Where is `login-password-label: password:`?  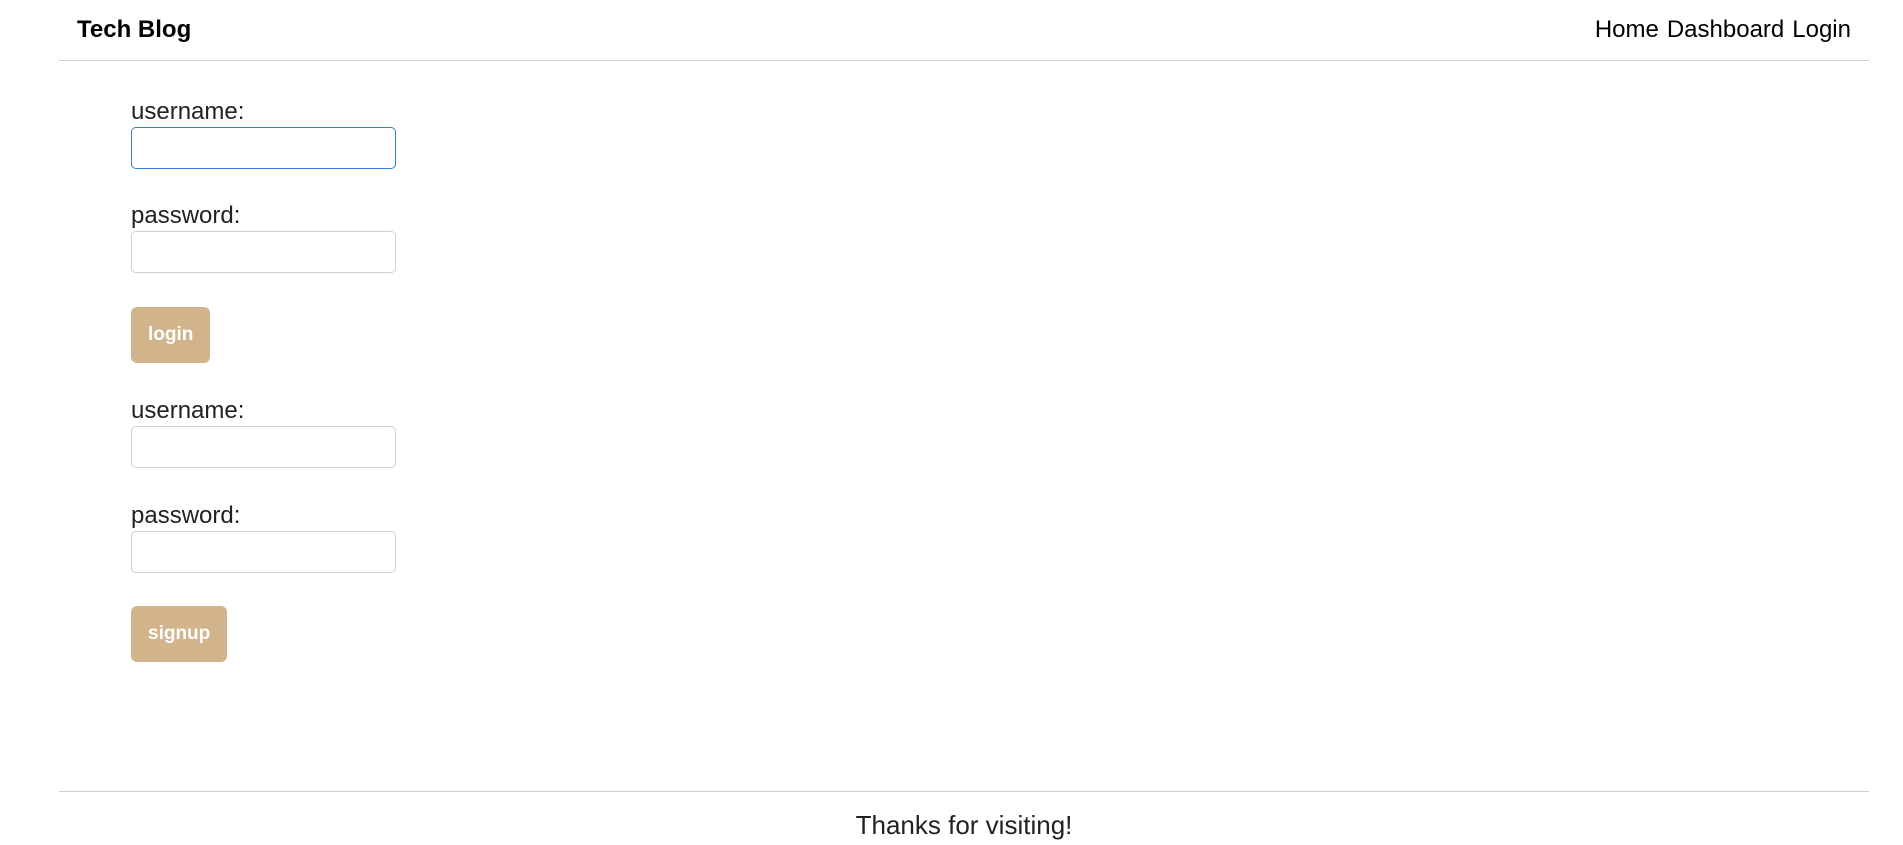 login-password-label: password: is located at coordinates (186, 215).